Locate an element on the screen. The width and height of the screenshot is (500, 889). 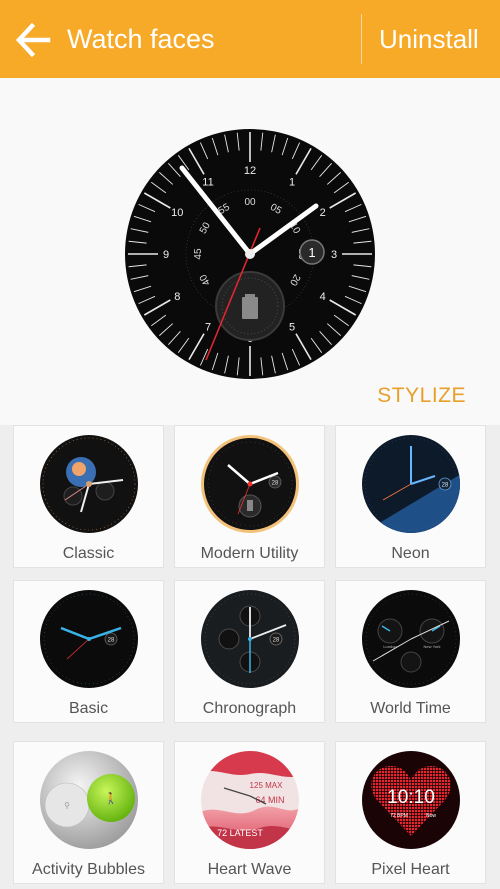
back-button is located at coordinates (33, 40).